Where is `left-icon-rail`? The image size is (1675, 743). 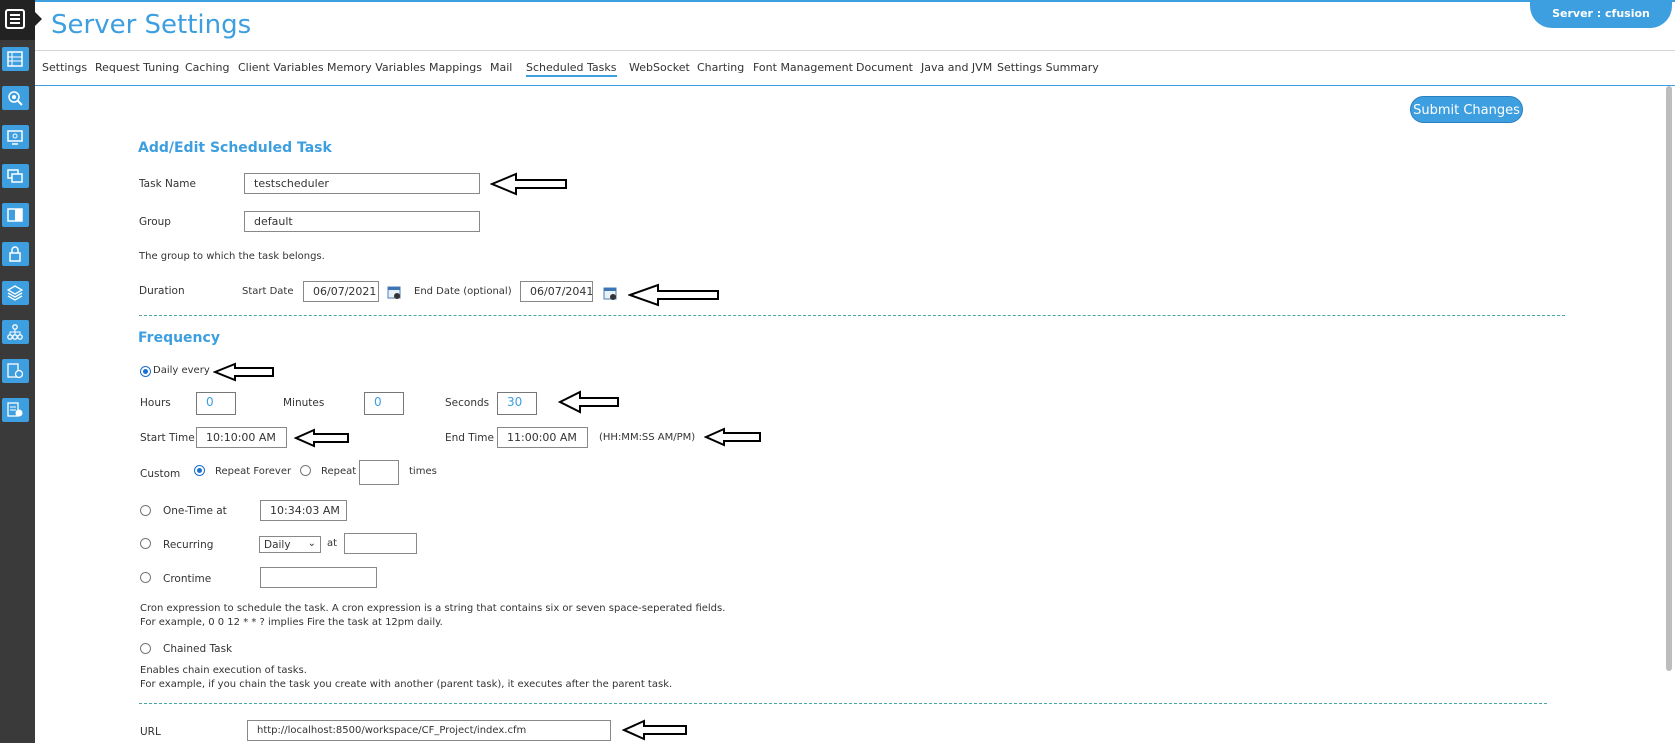
left-icon-rail is located at coordinates (21, 371).